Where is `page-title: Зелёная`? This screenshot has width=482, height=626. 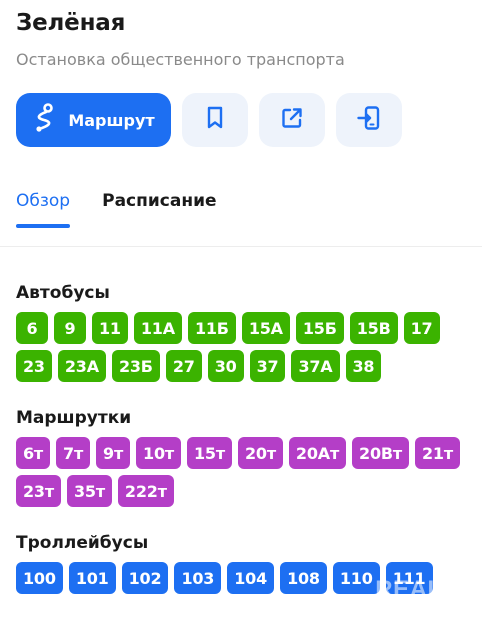 page-title: Зелёная is located at coordinates (71, 23).